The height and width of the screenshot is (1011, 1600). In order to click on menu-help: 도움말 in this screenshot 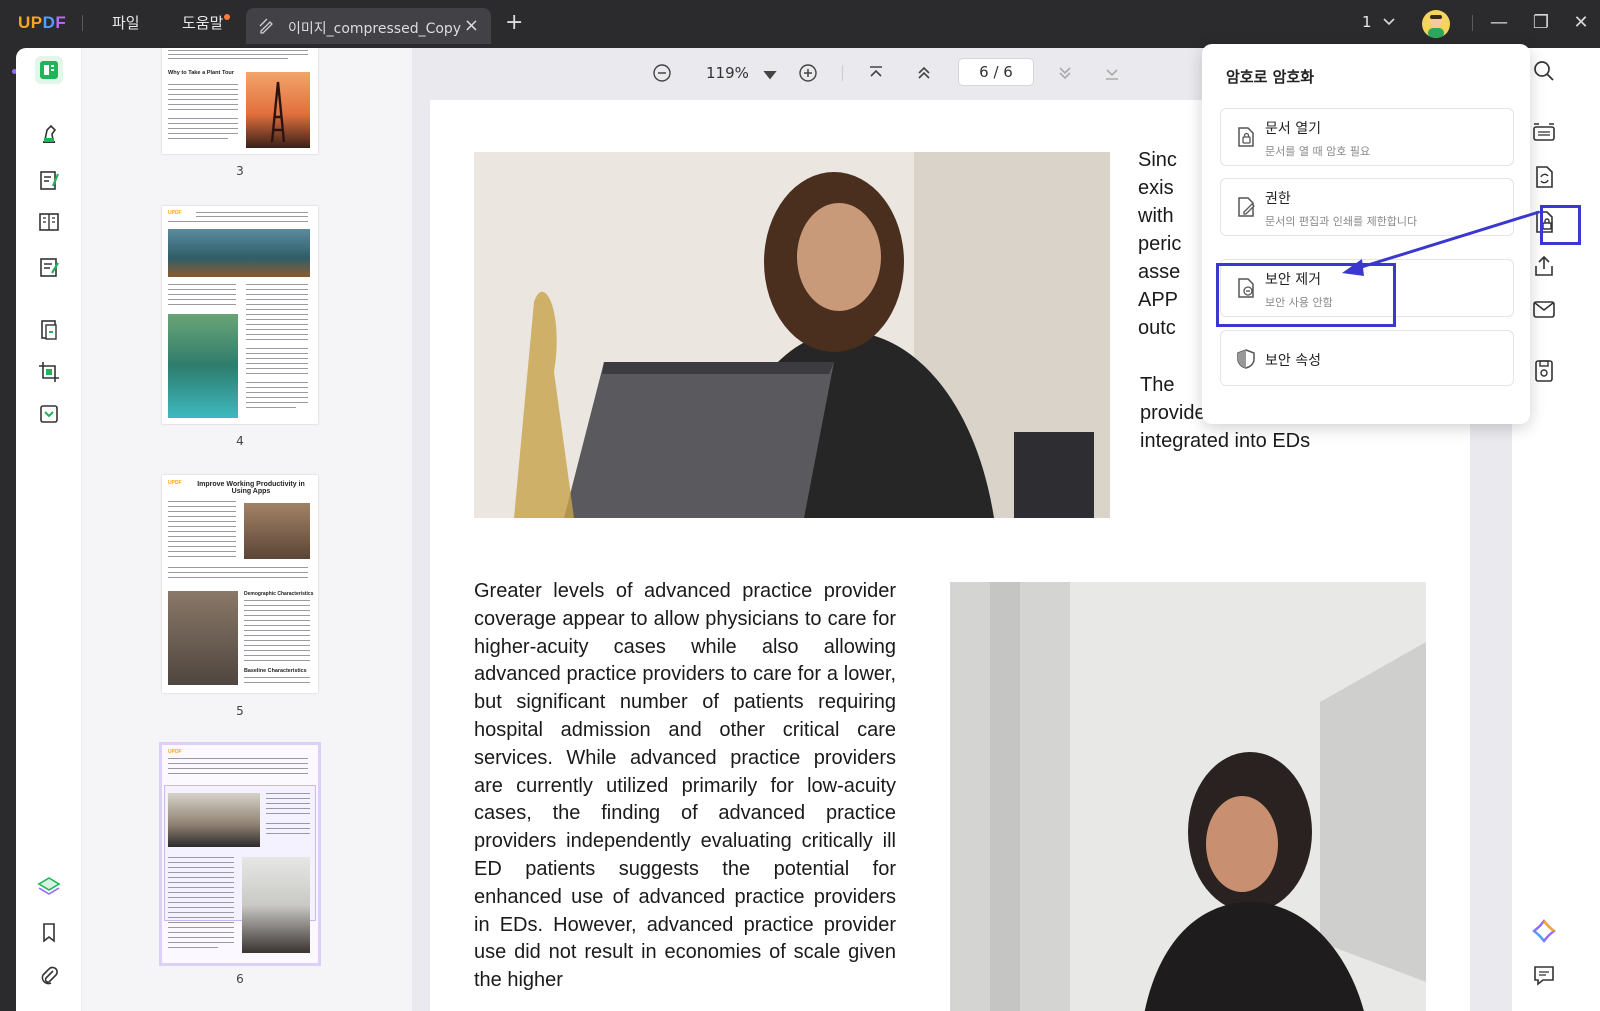, I will do `click(206, 22)`.